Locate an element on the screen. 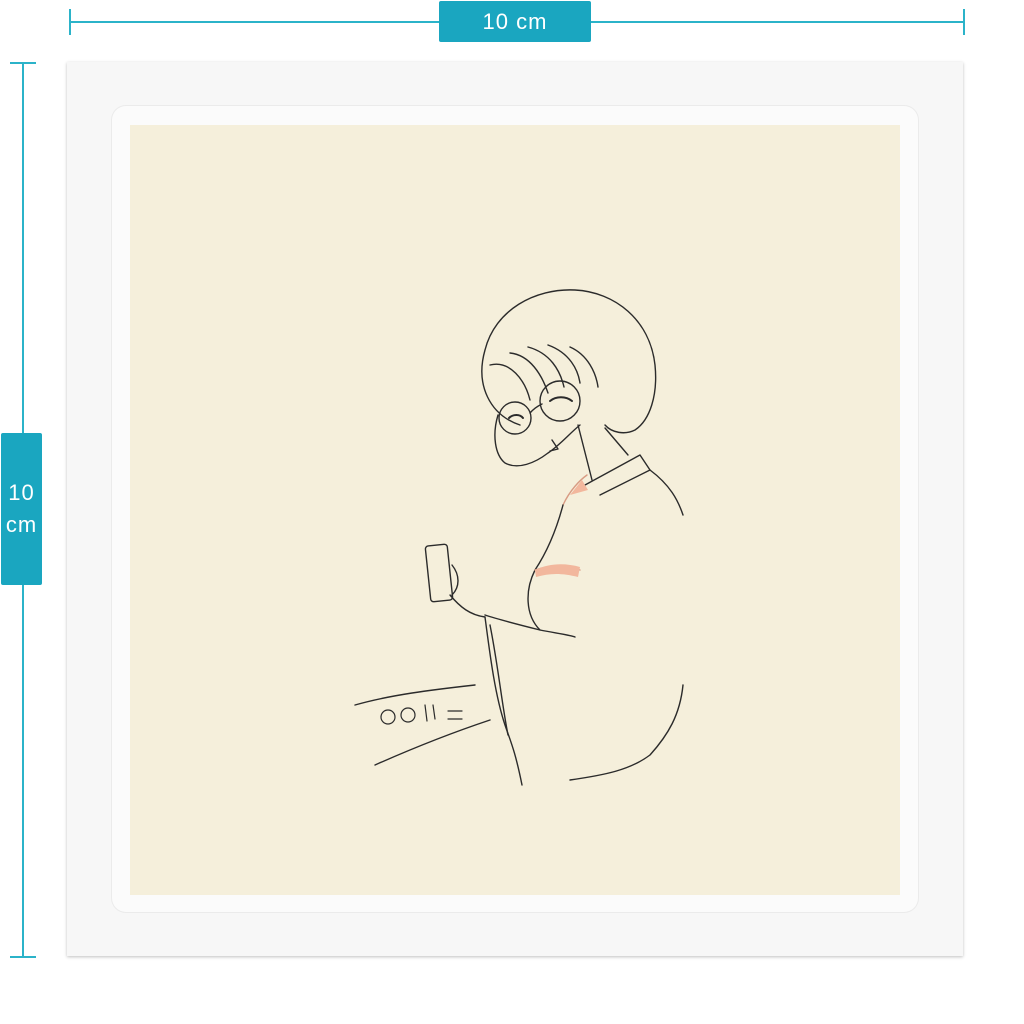  kimono-sleeve-inner is located at coordinates (499, 680).